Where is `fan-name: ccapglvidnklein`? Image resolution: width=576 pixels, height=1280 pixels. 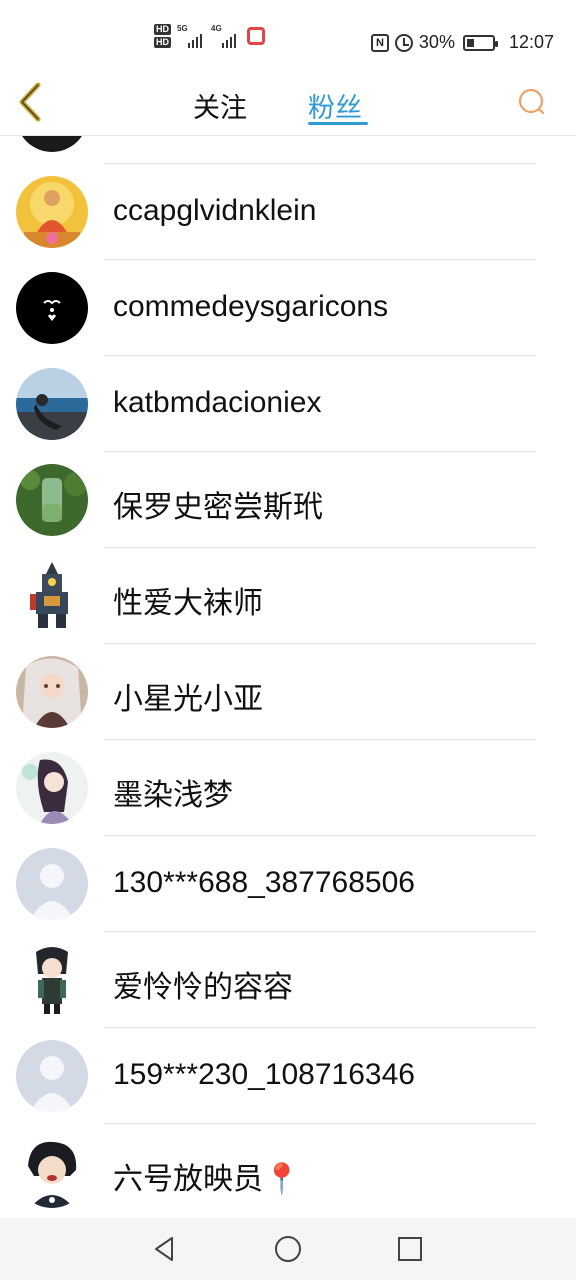 fan-name: ccapglvidnklein is located at coordinates (215, 210).